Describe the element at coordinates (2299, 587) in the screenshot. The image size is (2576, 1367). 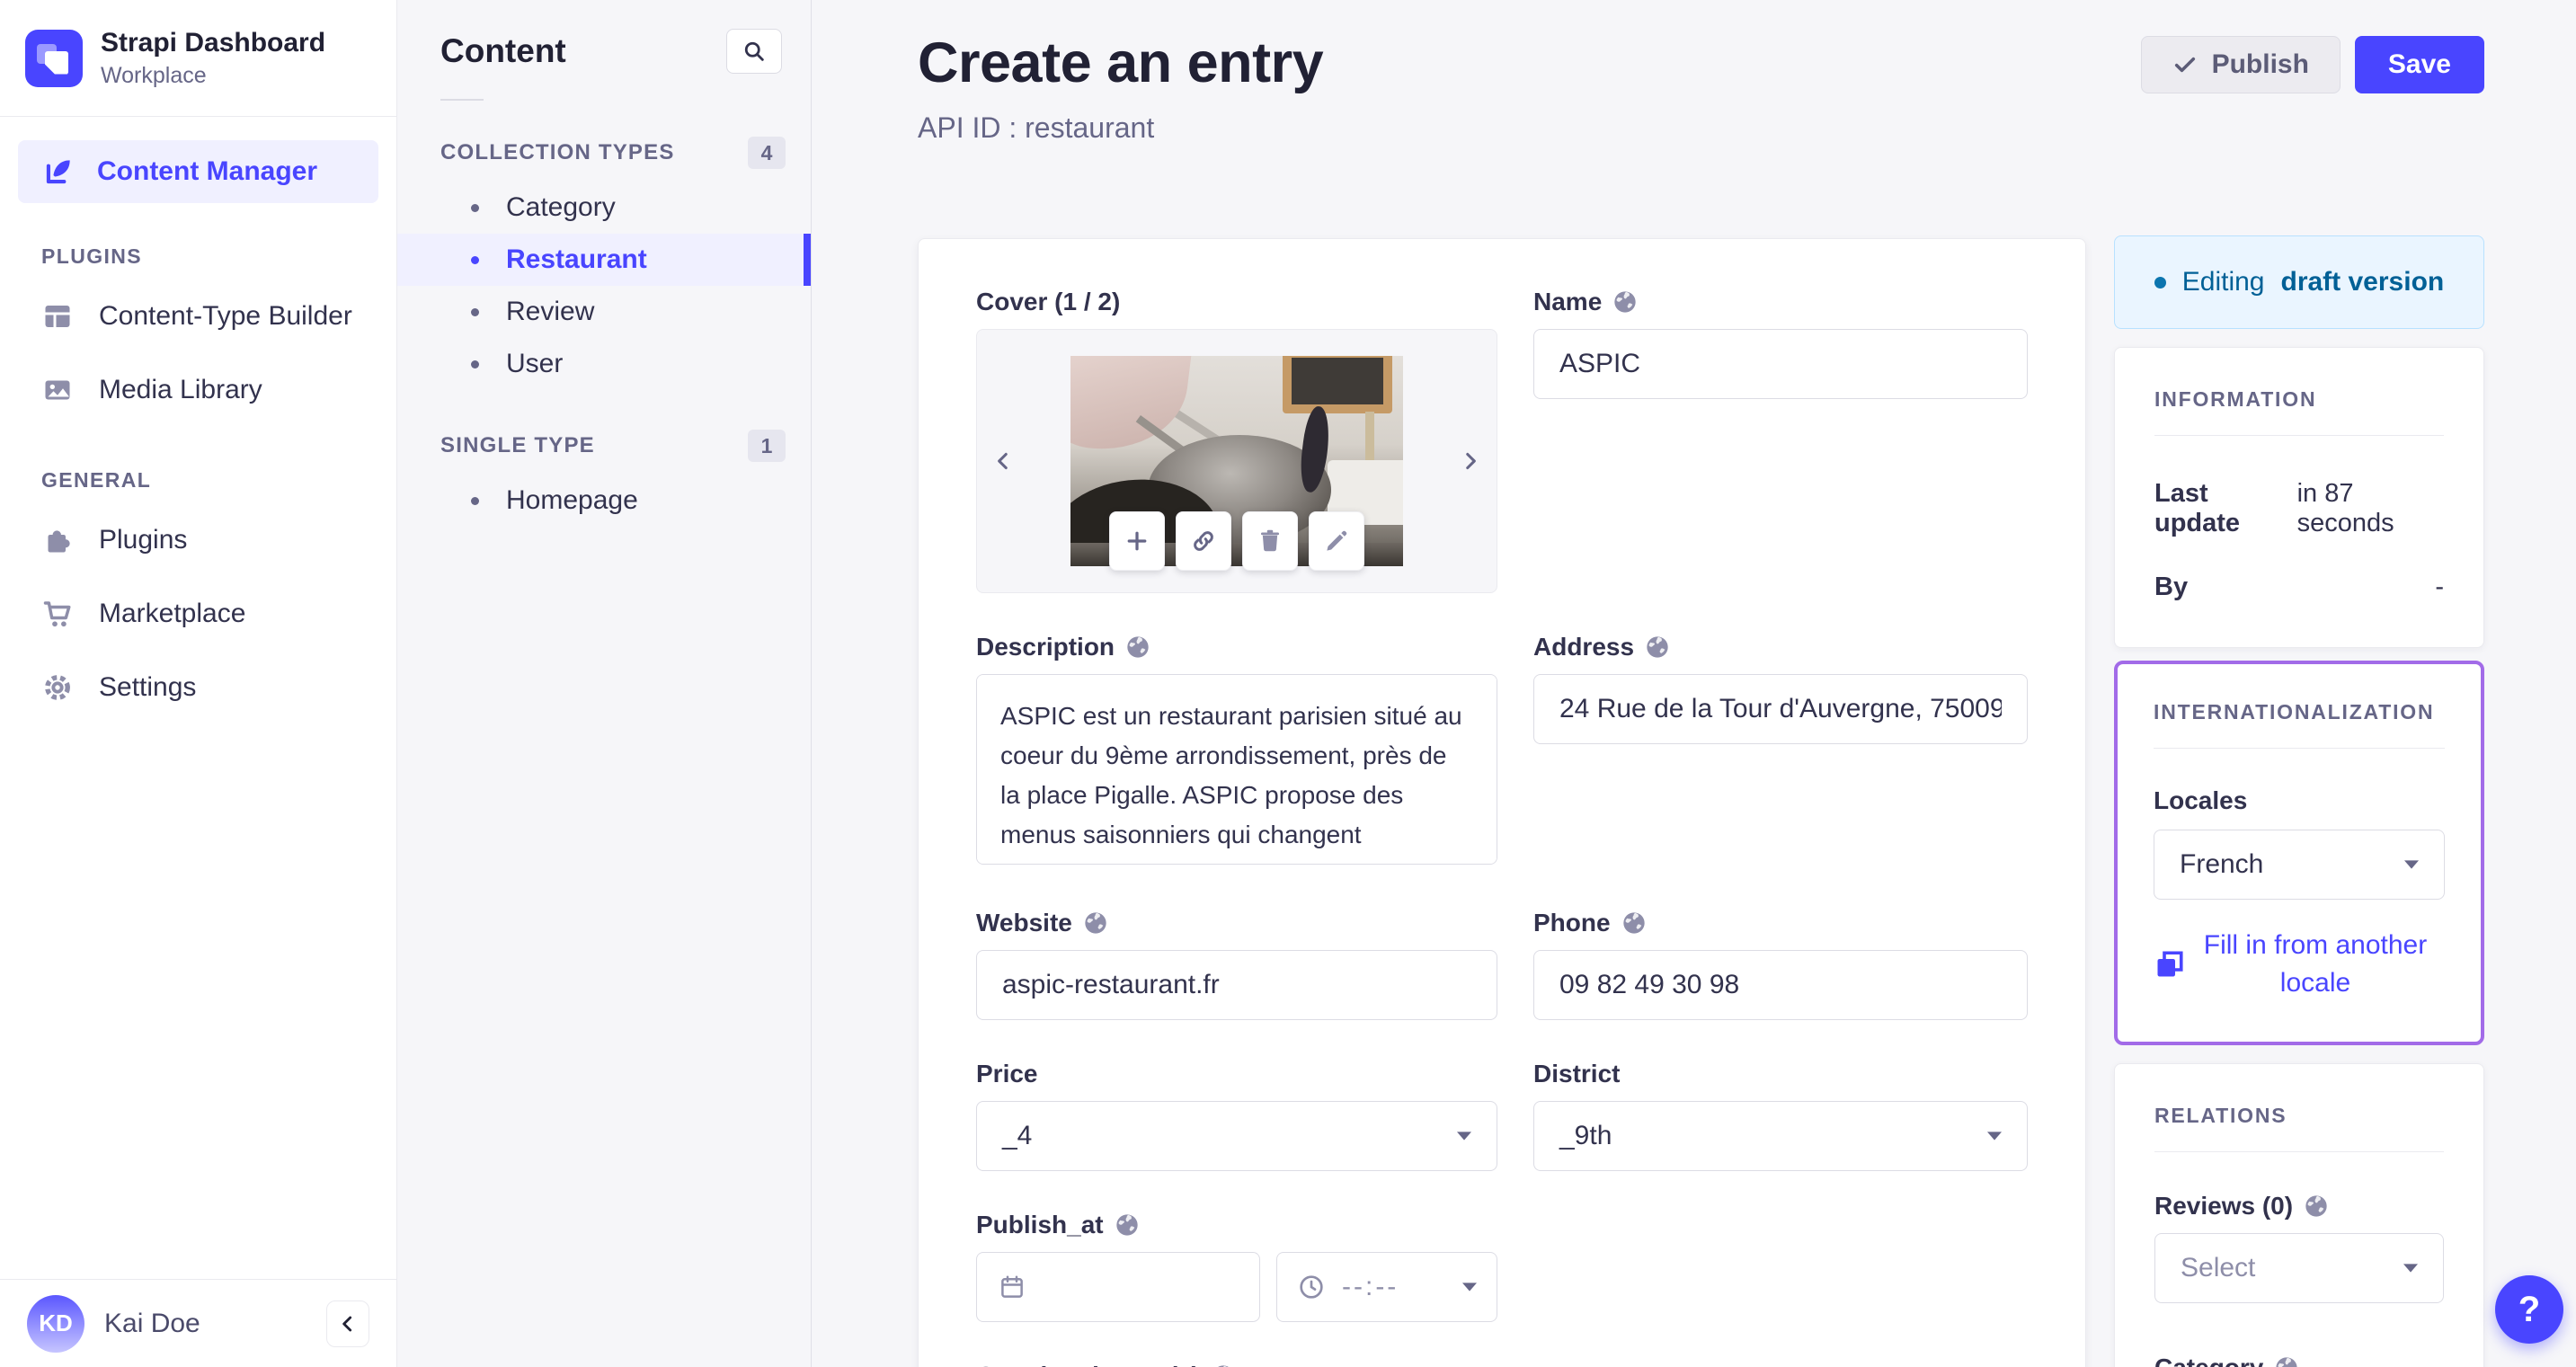
I see `by-row: By -` at that location.